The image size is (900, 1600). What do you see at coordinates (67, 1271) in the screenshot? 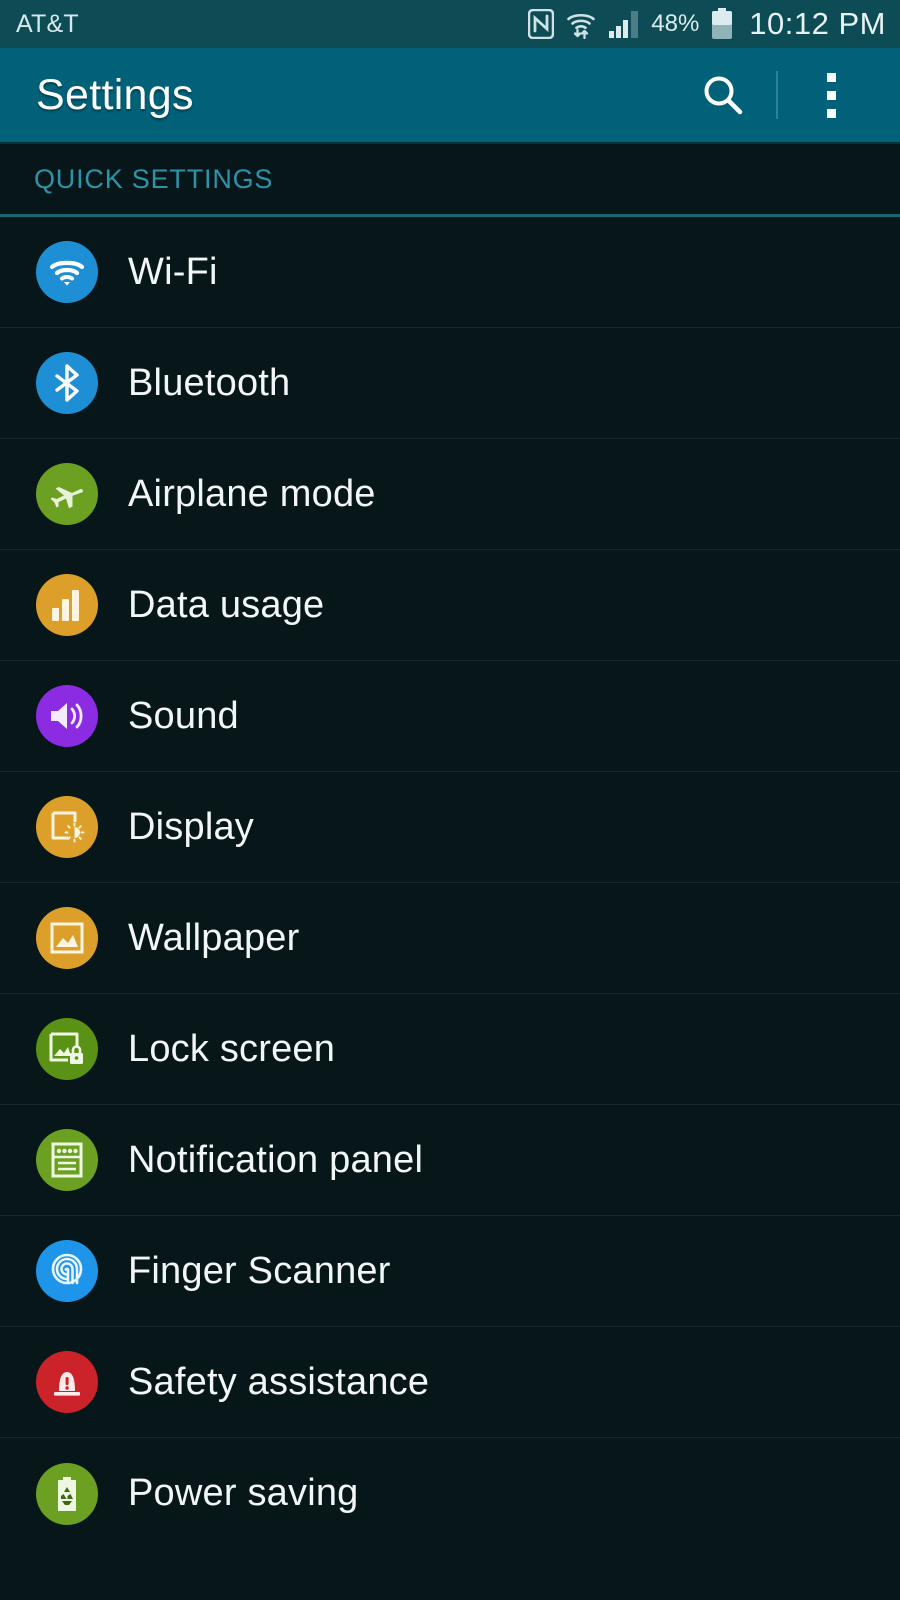
I see `fingerprint-icon` at bounding box center [67, 1271].